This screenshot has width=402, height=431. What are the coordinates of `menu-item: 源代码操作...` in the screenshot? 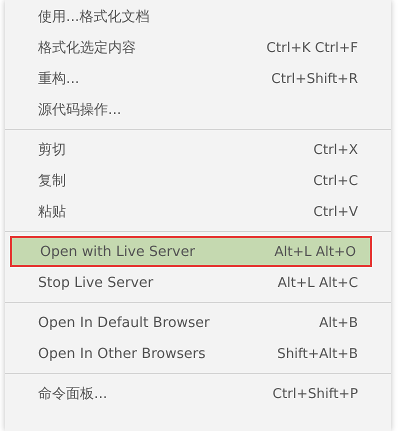 It's located at (188, 109).